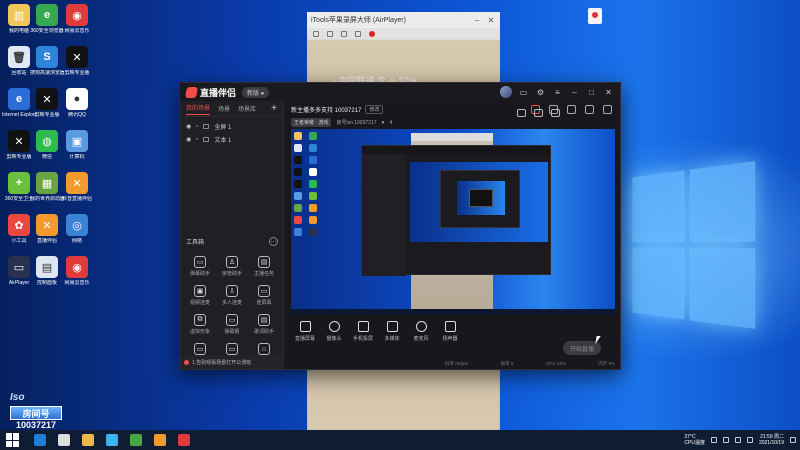 The image size is (800, 450). I want to click on toolbox-item: ▤ 歌词助手, so click(264, 324).